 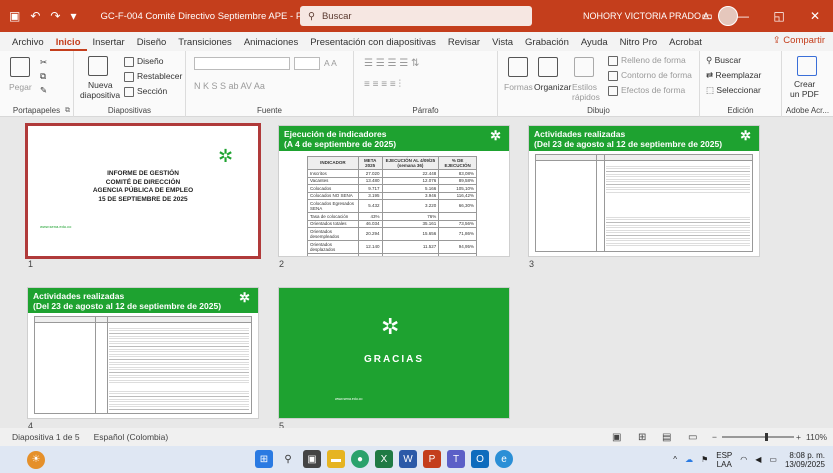 I want to click on tab-presentacion: Presentación con diapositivas, so click(x=373, y=44).